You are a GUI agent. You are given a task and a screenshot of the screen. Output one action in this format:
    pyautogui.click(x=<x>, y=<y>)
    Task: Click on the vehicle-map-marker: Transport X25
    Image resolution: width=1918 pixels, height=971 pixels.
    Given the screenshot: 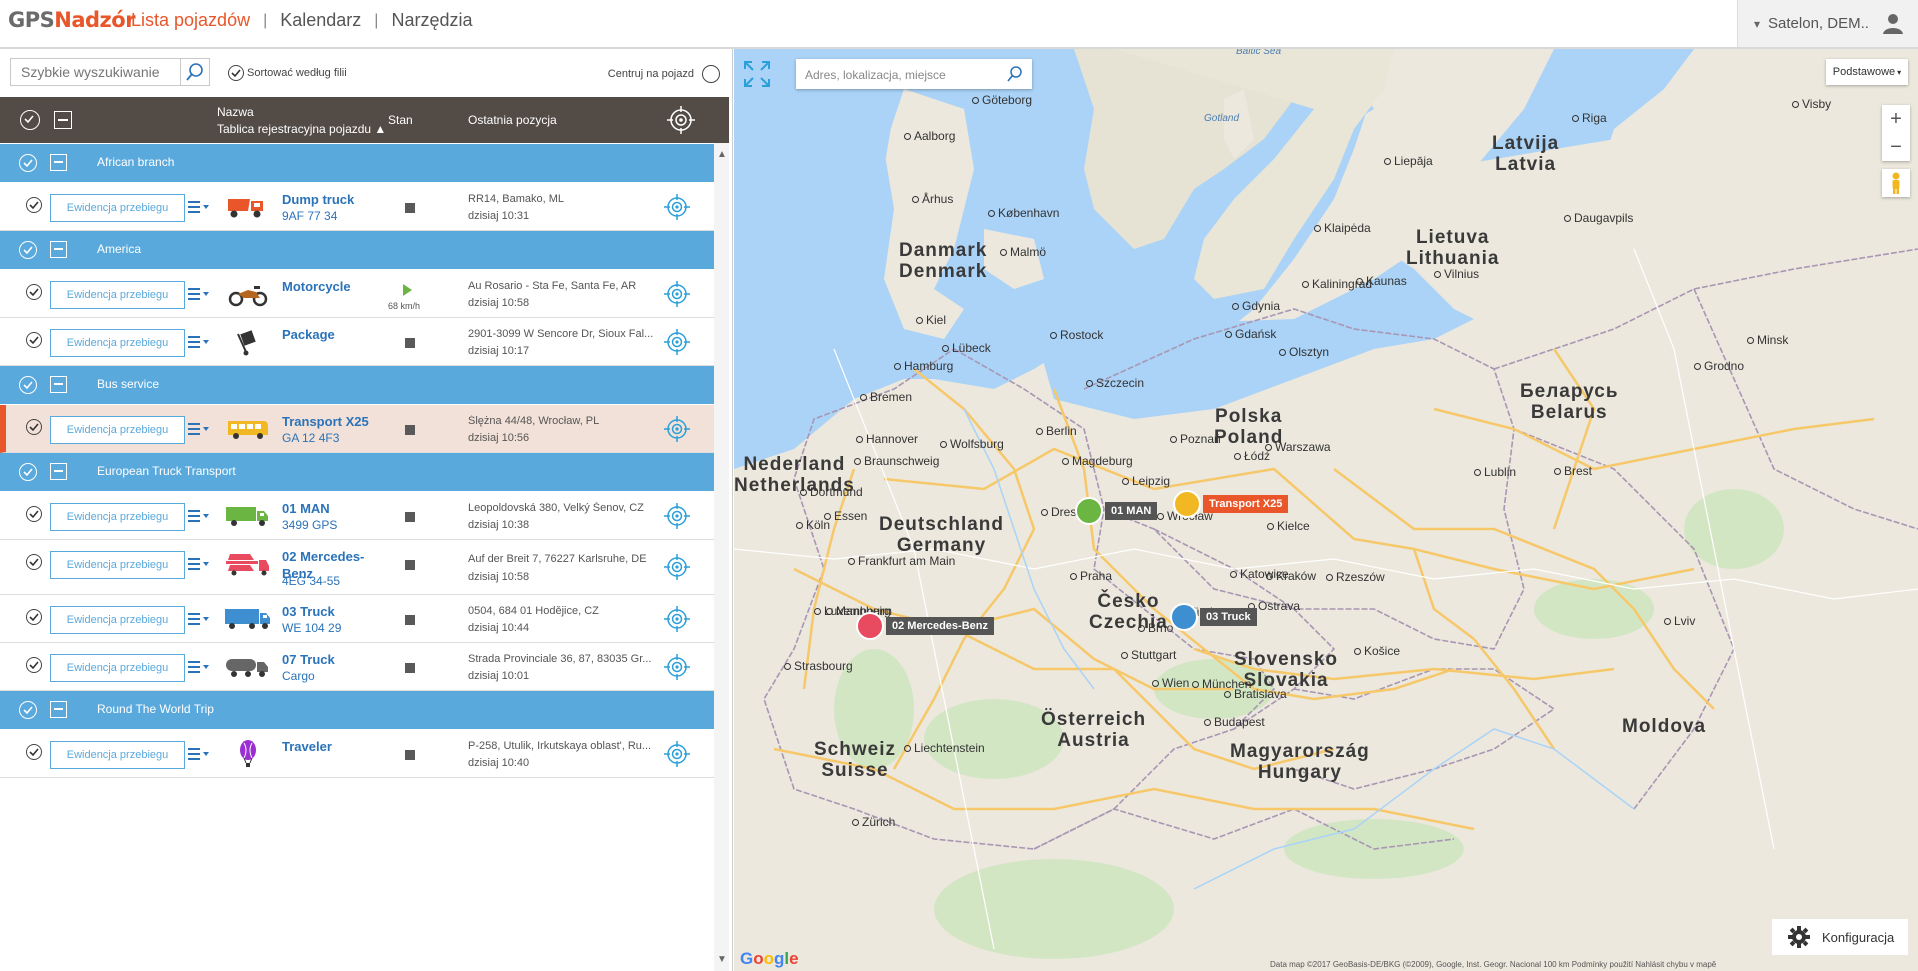 What is the action you would take?
    pyautogui.click(x=1231, y=504)
    